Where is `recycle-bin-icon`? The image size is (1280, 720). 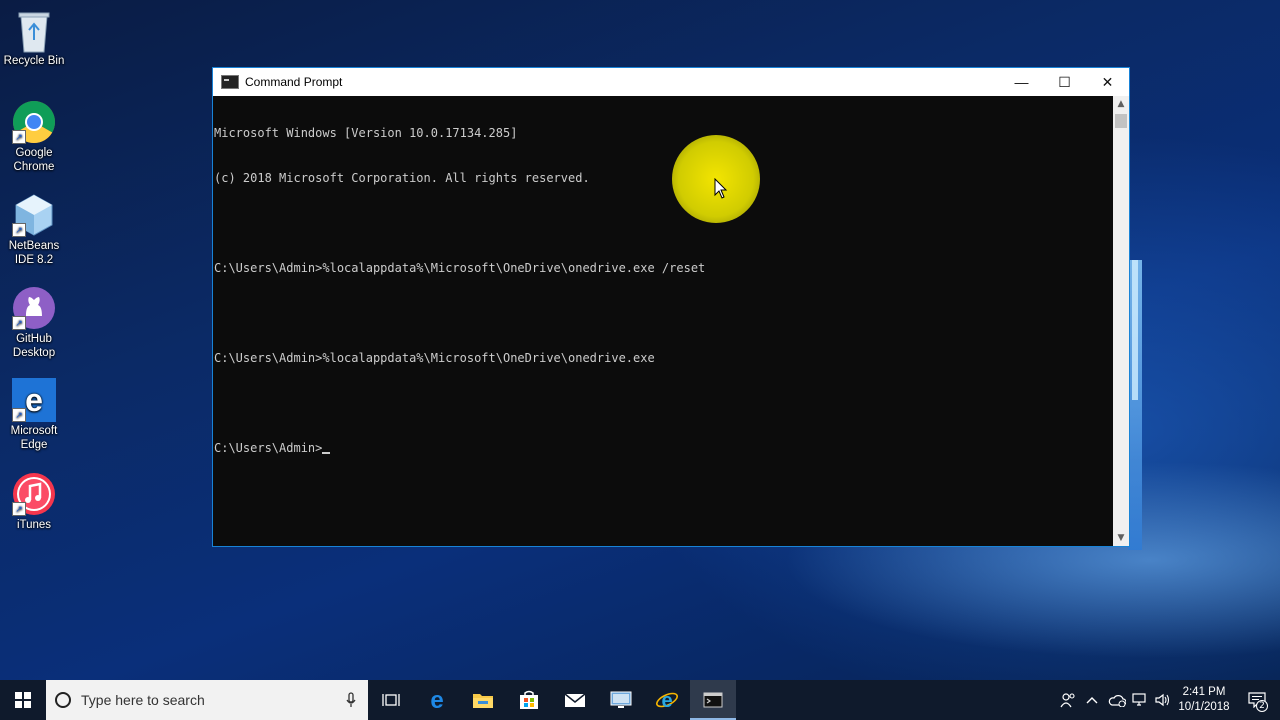 recycle-bin-icon is located at coordinates (34, 30).